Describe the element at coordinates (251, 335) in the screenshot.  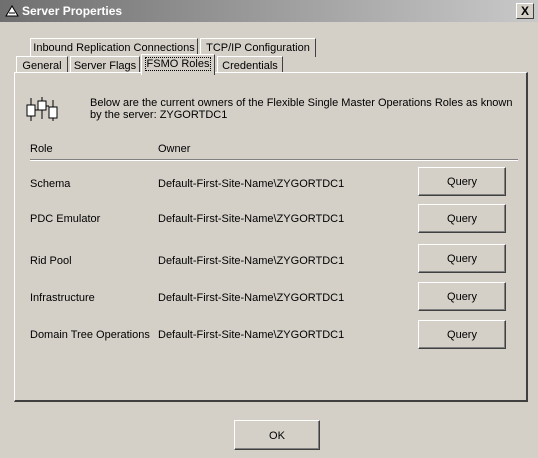
I see `owner-domain-tree-operations: Default-First-Site-Name\ZYGORTDC1` at that location.